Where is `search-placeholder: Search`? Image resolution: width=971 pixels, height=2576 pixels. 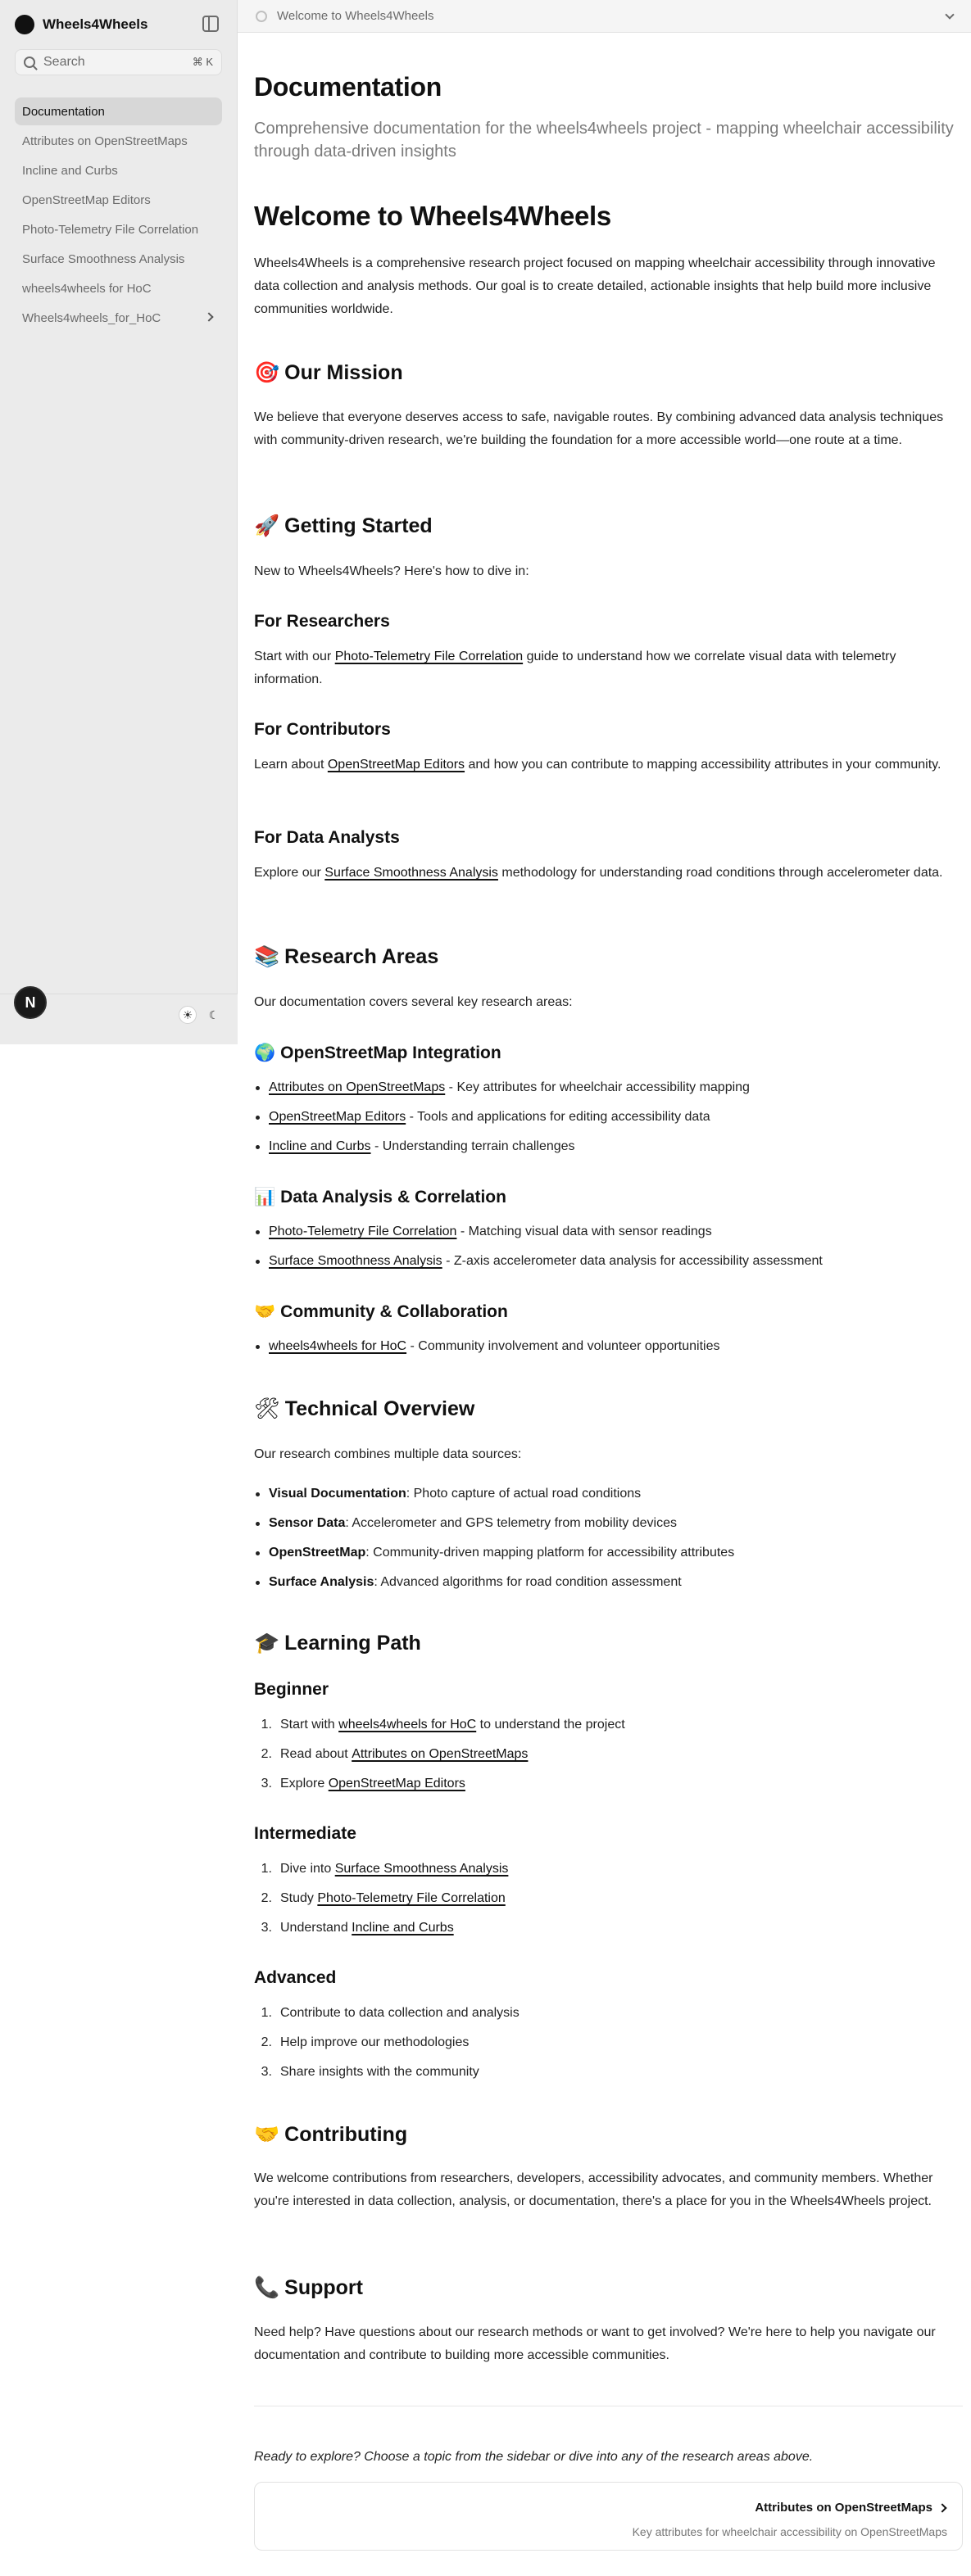 search-placeholder: Search is located at coordinates (64, 62).